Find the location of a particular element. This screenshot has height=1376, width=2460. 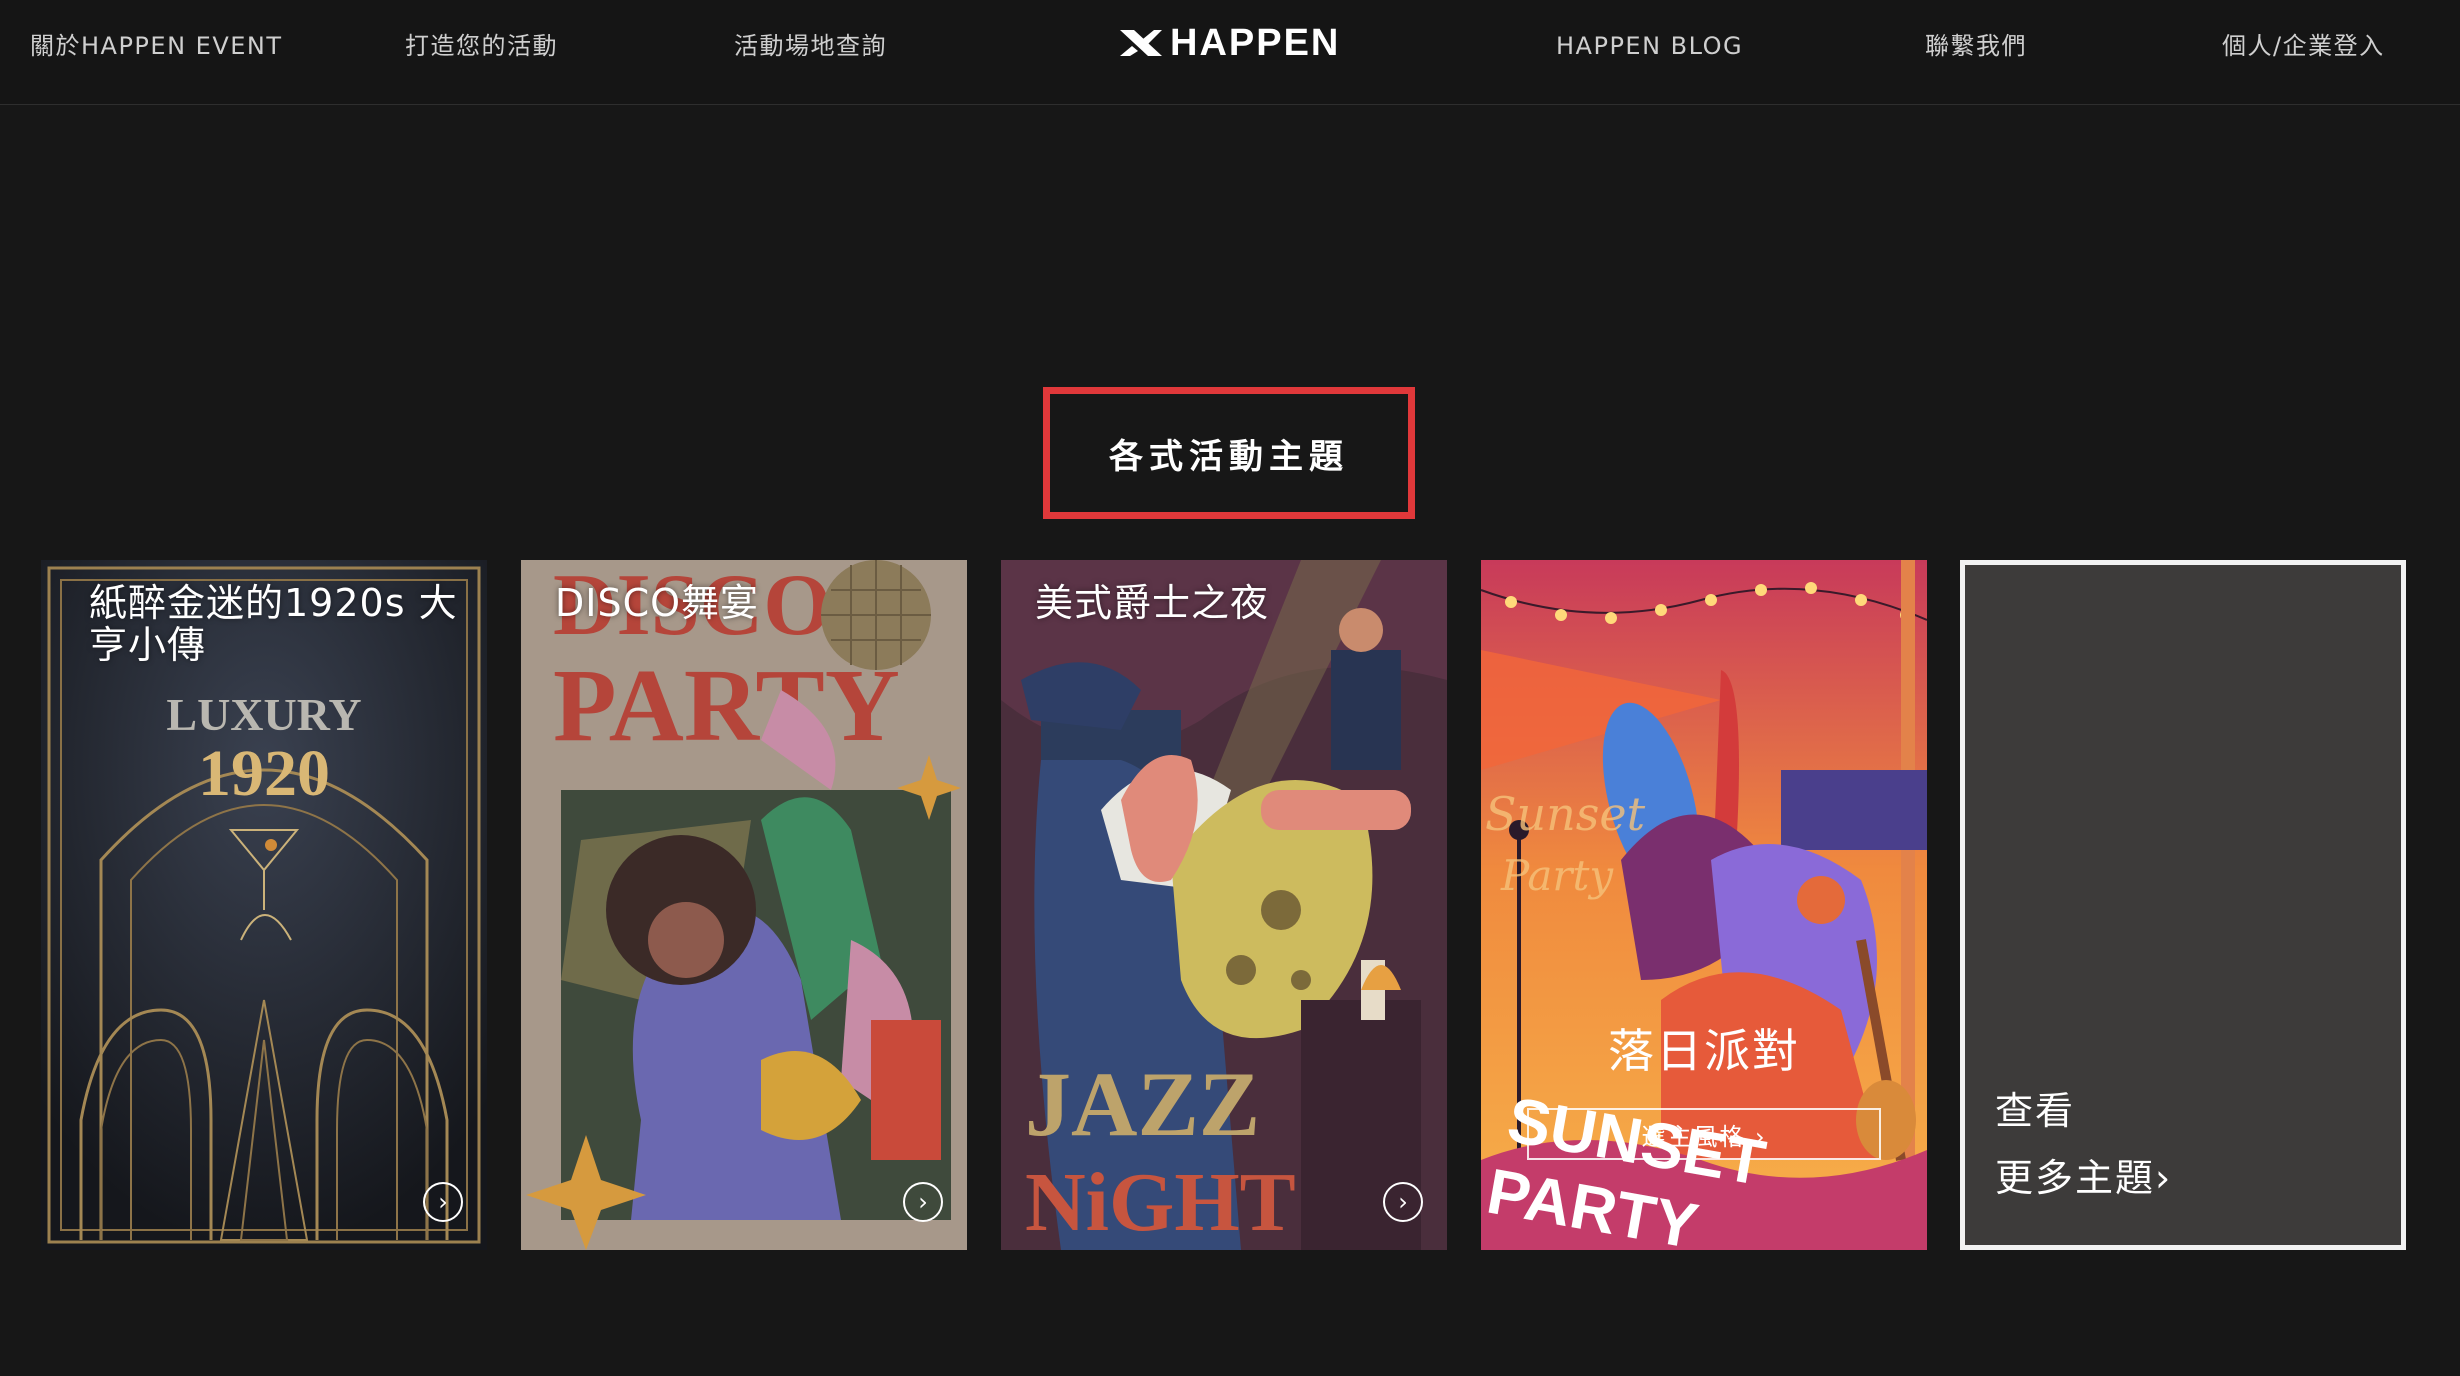

happen-logo: HAPPEN is located at coordinates (1229, 43).